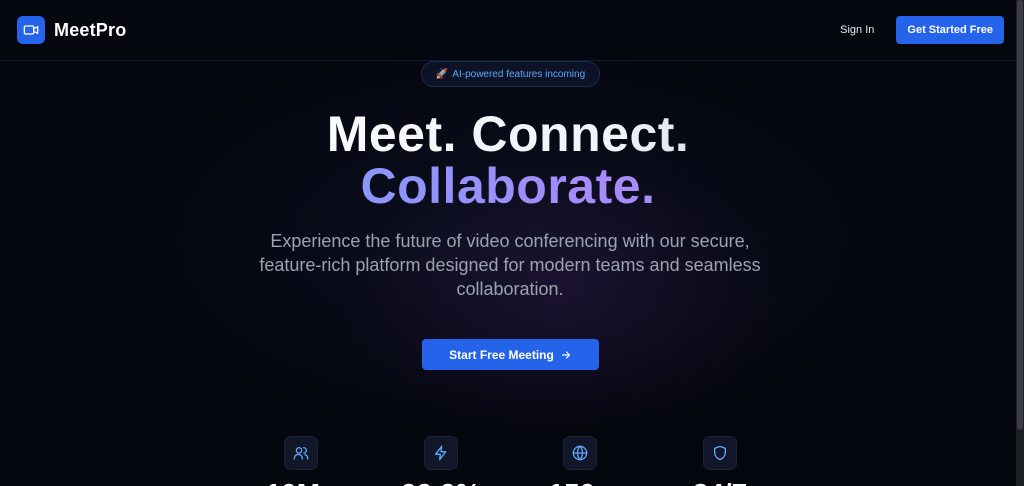  I want to click on vertical-scrollbar, so click(1020, 243).